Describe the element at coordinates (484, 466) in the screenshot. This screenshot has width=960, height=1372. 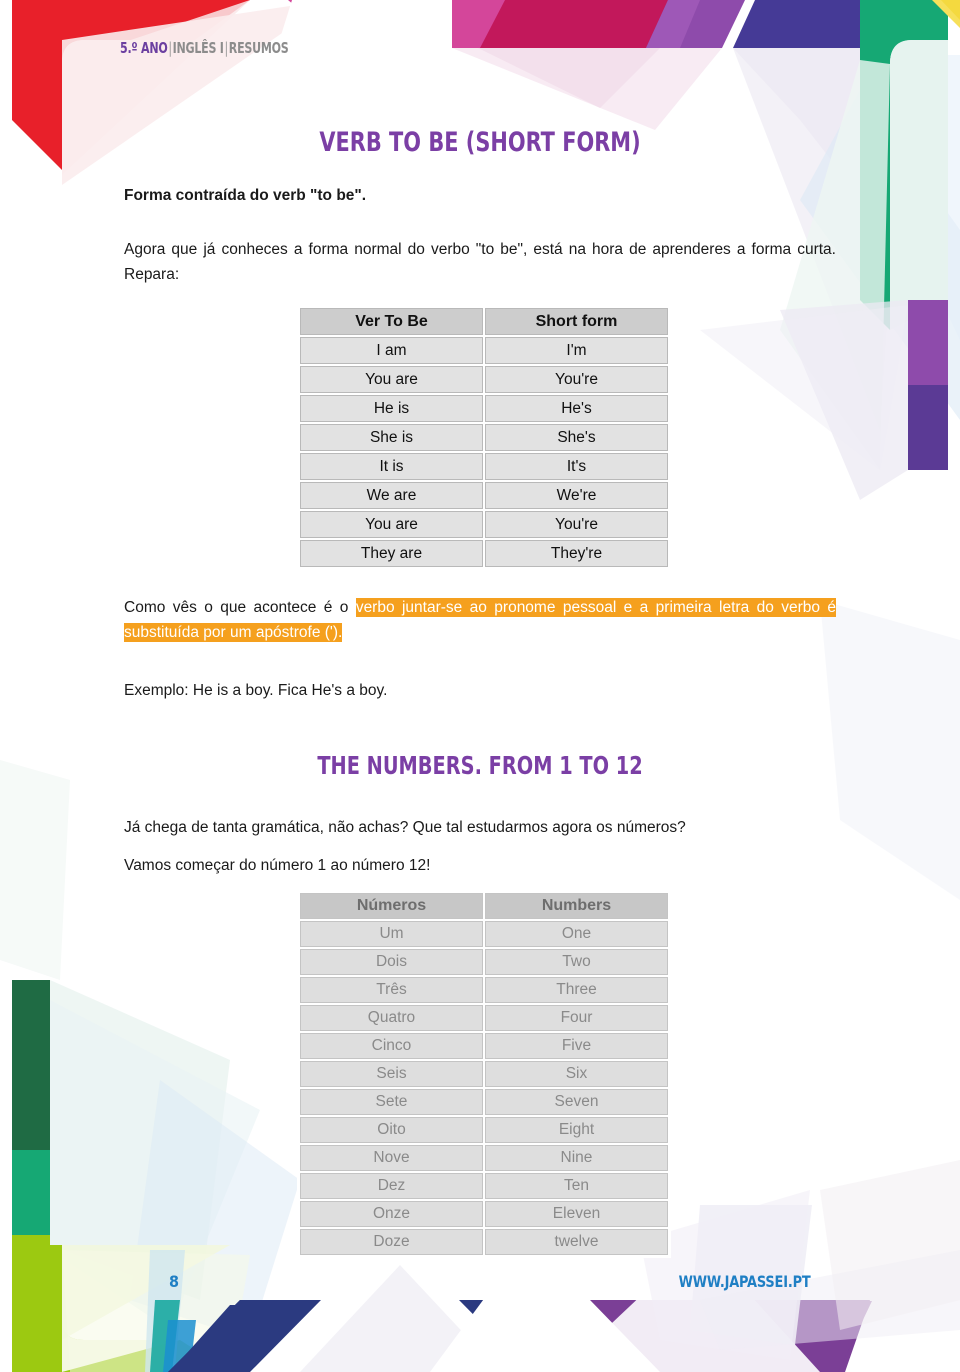
I see `table-row: It is It's` at that location.